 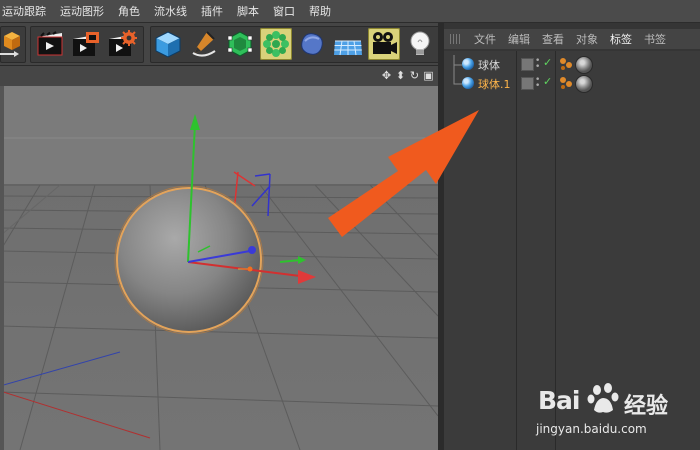 What do you see at coordinates (559, 400) in the screenshot?
I see `watermark-brand: Bai` at bounding box center [559, 400].